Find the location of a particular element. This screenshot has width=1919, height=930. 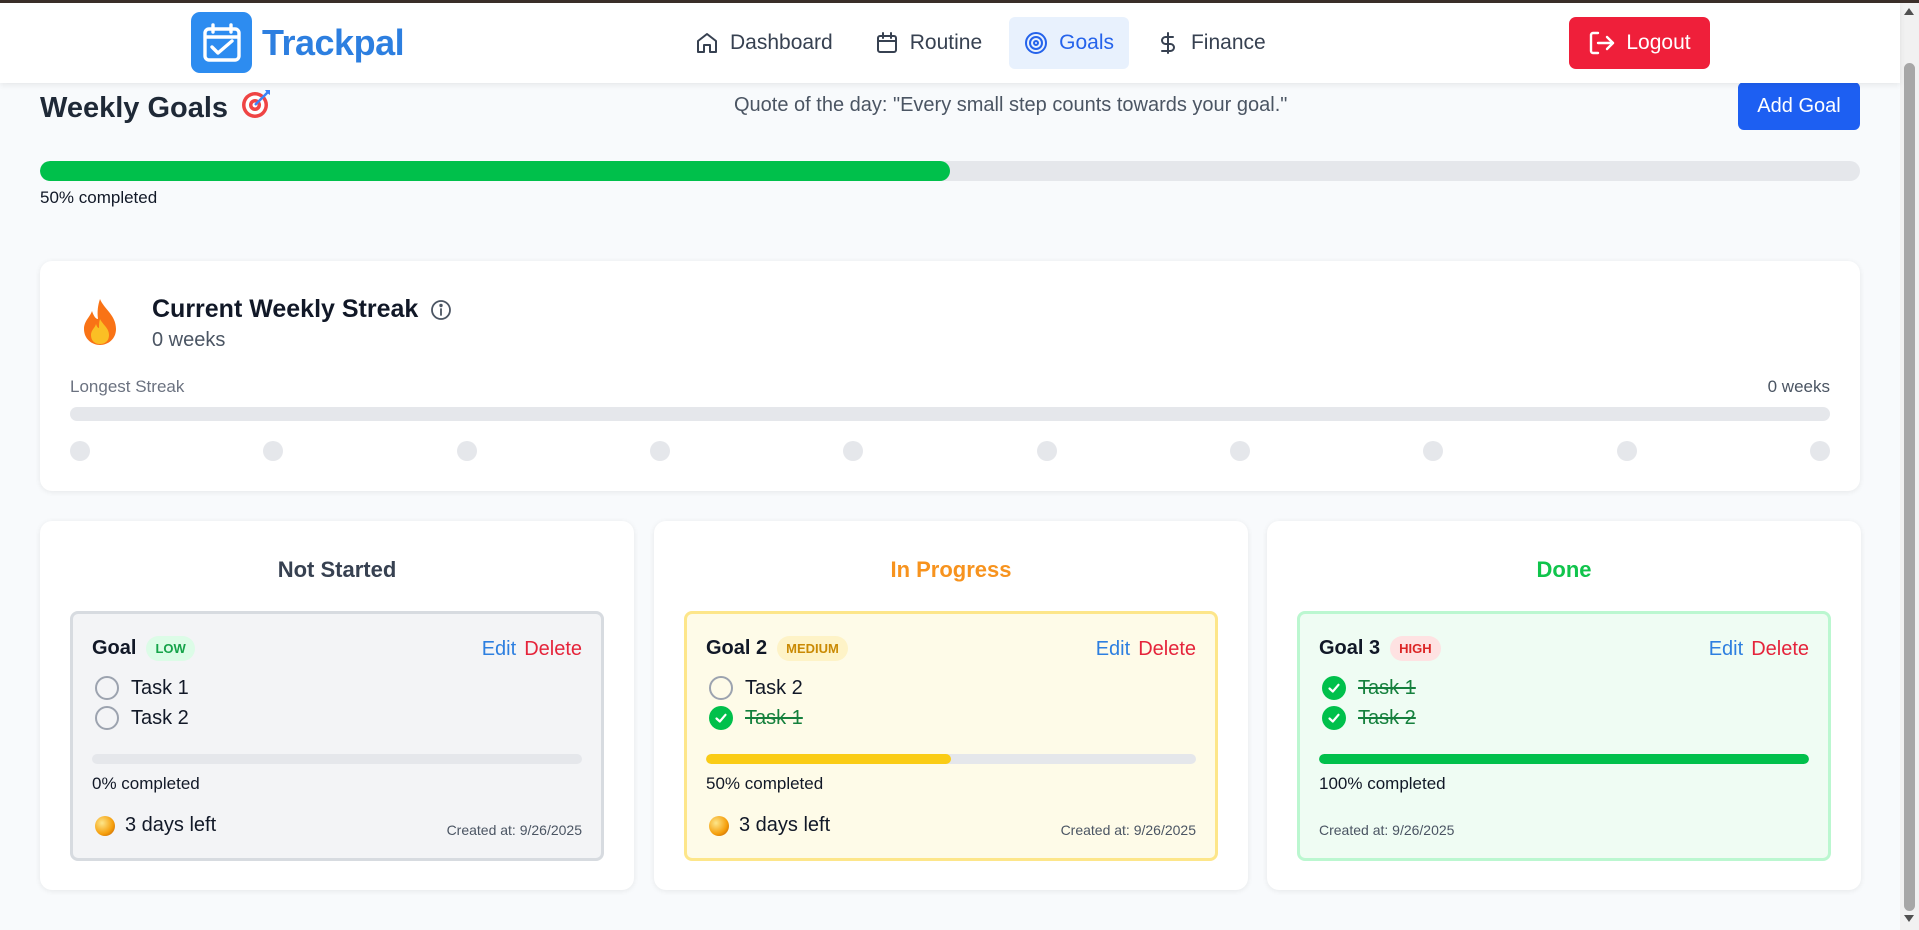

main-nav: Dashboard Routine Goals Finance is located at coordinates (986, 43).